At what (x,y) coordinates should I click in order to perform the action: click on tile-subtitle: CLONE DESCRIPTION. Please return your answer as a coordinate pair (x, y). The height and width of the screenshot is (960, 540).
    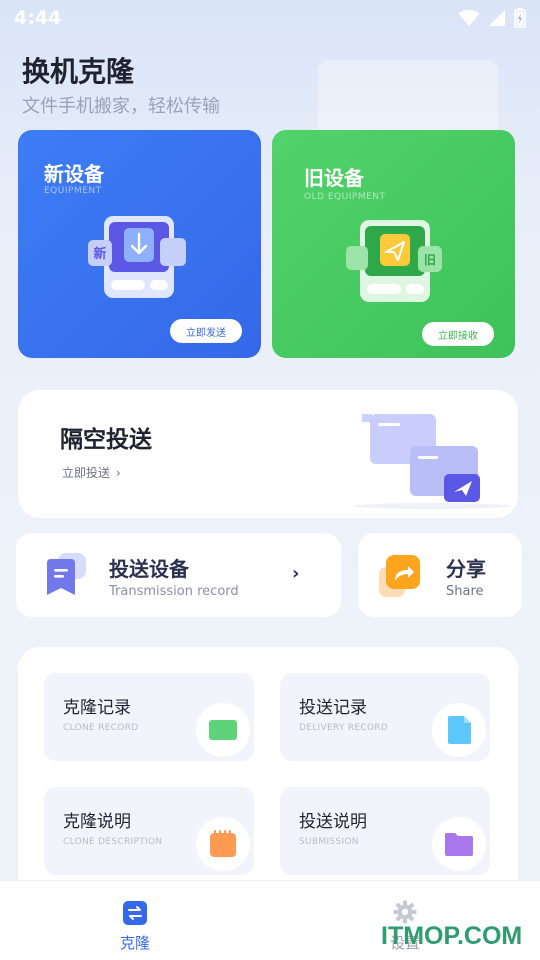
    Looking at the image, I should click on (113, 842).